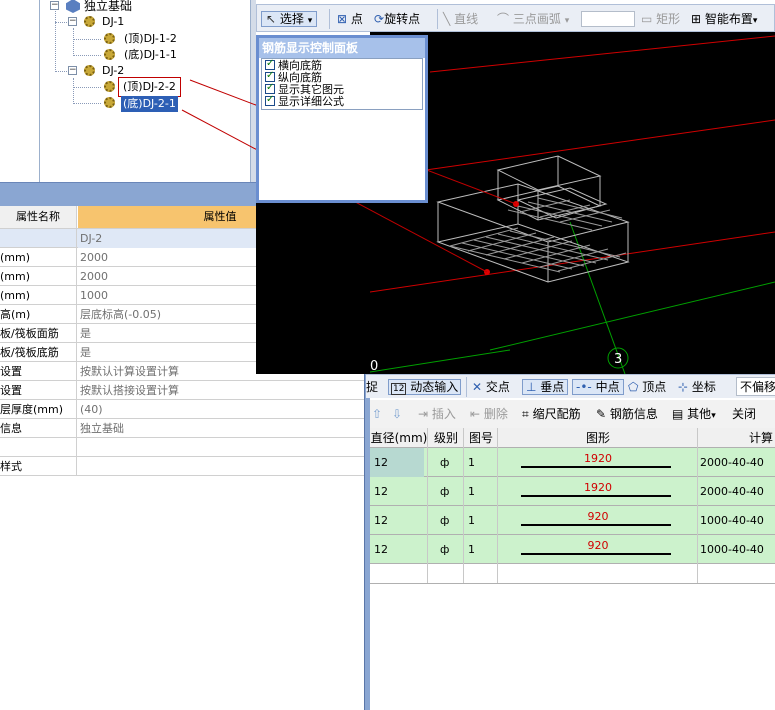  What do you see at coordinates (399, 389) in the screenshot?
I see `dynamic-input-icon: 12` at bounding box center [399, 389].